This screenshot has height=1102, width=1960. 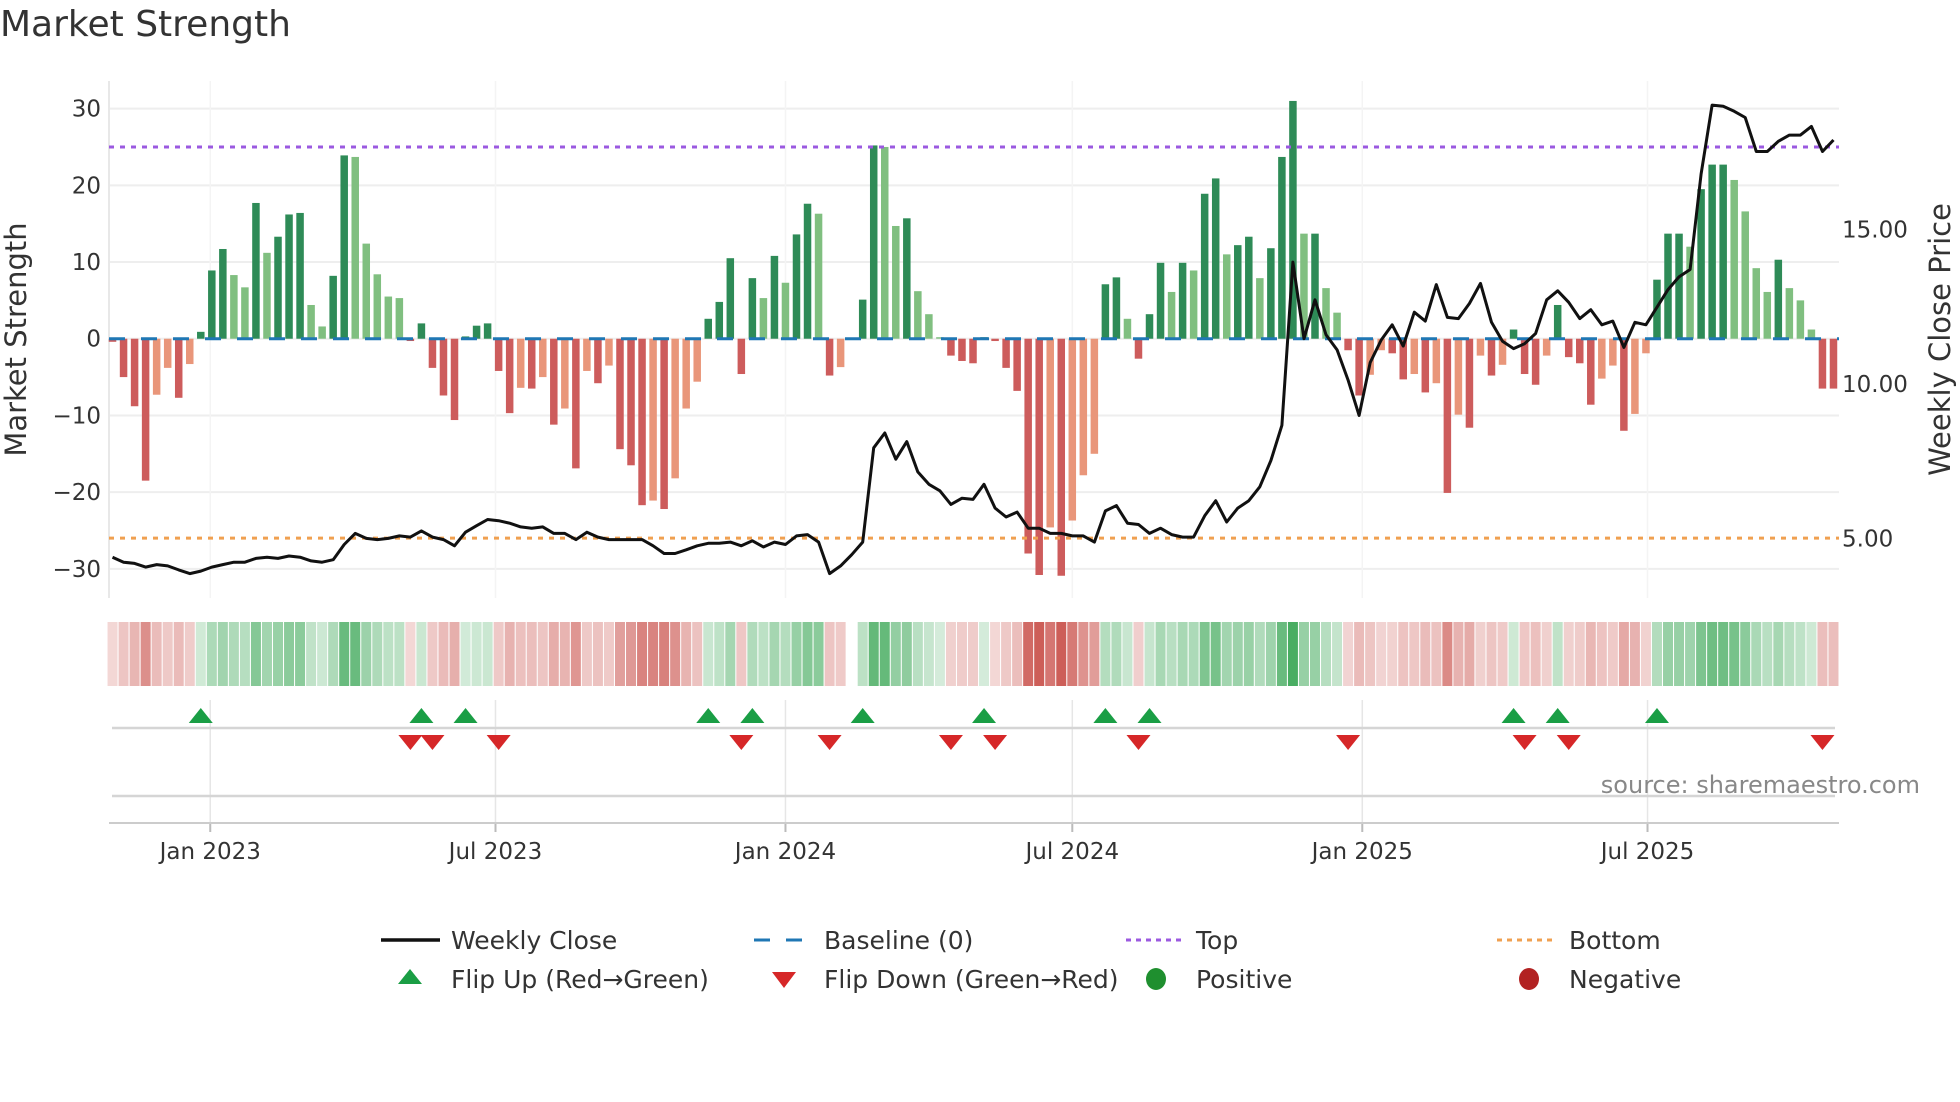 I want to click on legend-positive-icon, so click(x=1156, y=979).